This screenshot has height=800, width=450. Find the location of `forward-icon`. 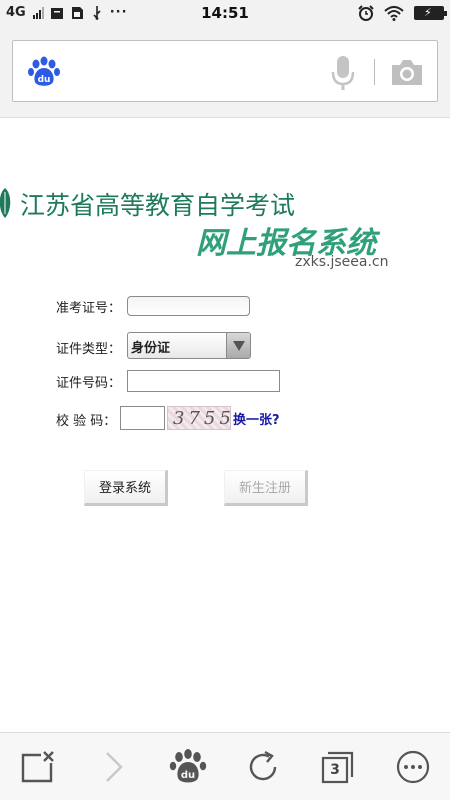

forward-icon is located at coordinates (113, 767).